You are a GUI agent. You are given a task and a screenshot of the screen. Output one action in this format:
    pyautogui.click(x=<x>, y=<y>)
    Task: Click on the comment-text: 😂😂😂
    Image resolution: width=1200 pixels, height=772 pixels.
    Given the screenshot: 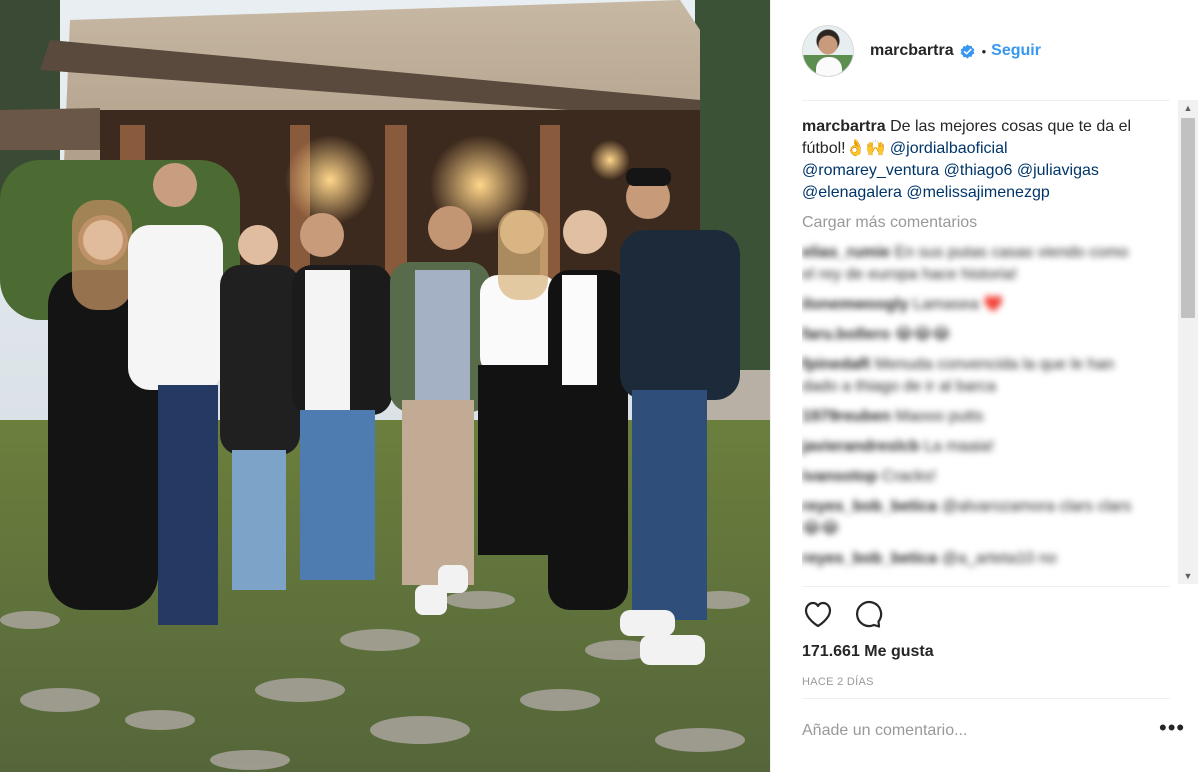 What is the action you would take?
    pyautogui.click(x=922, y=334)
    